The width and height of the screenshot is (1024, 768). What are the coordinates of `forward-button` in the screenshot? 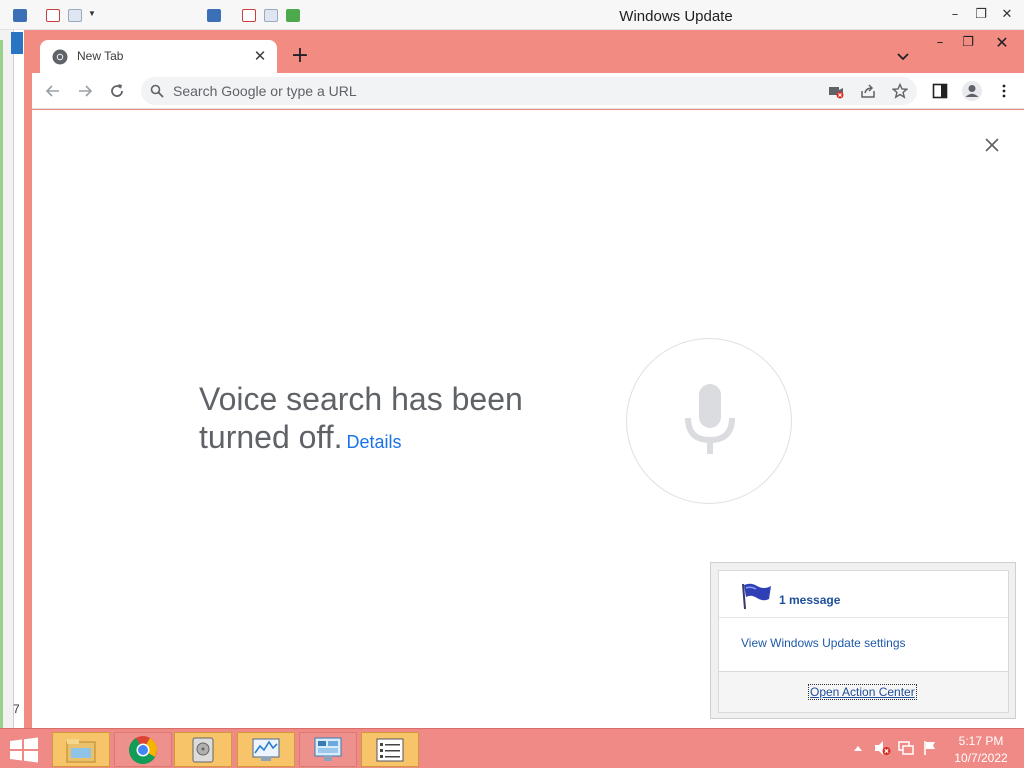 It's located at (85, 91).